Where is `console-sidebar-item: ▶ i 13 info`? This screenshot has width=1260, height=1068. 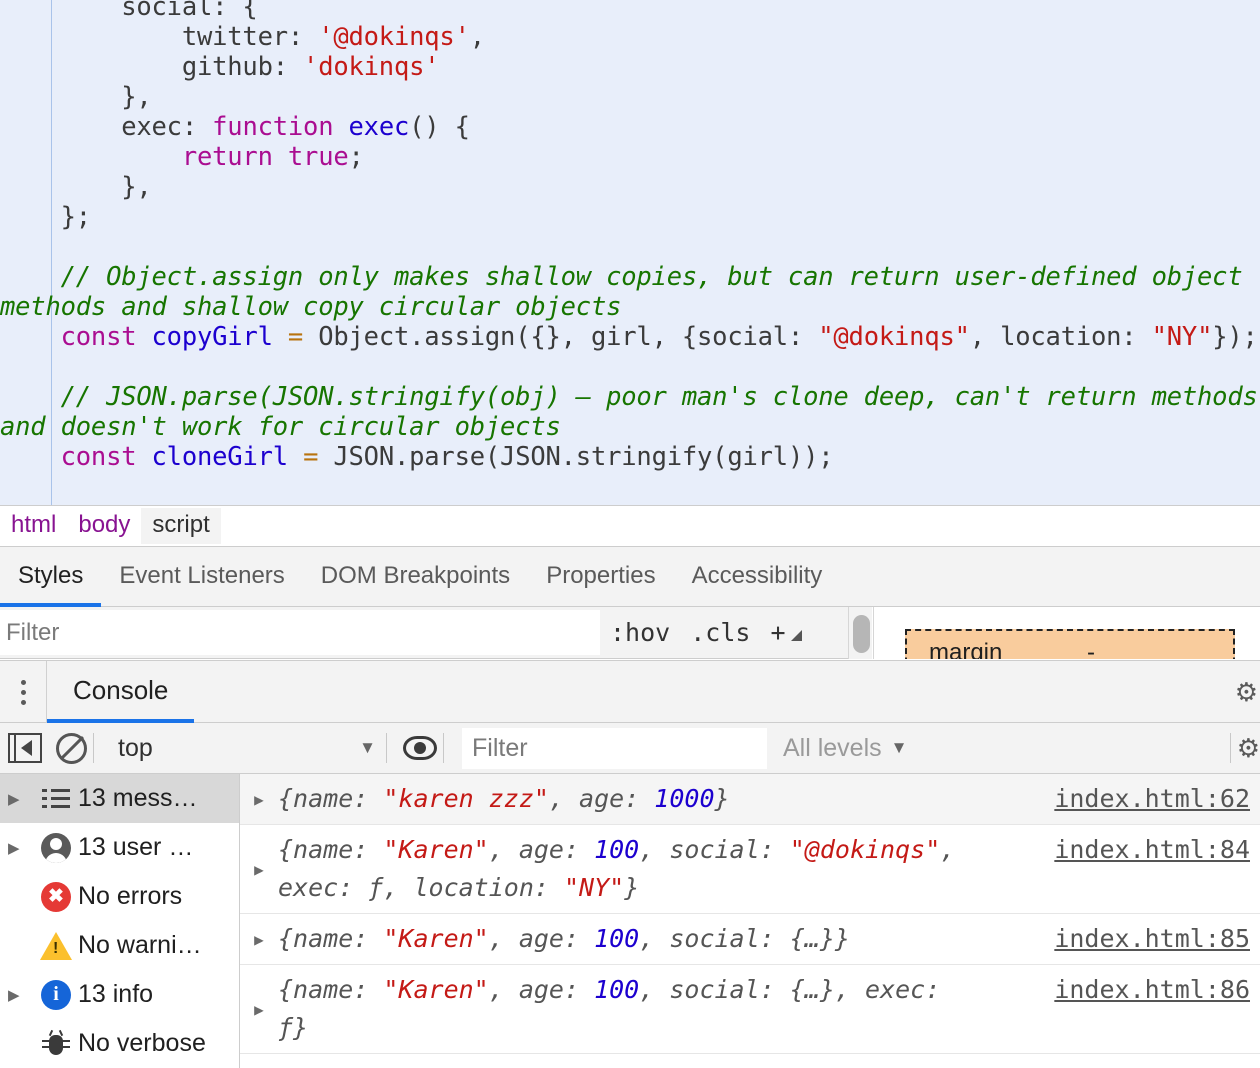
console-sidebar-item: ▶ i 13 info is located at coordinates (119, 994).